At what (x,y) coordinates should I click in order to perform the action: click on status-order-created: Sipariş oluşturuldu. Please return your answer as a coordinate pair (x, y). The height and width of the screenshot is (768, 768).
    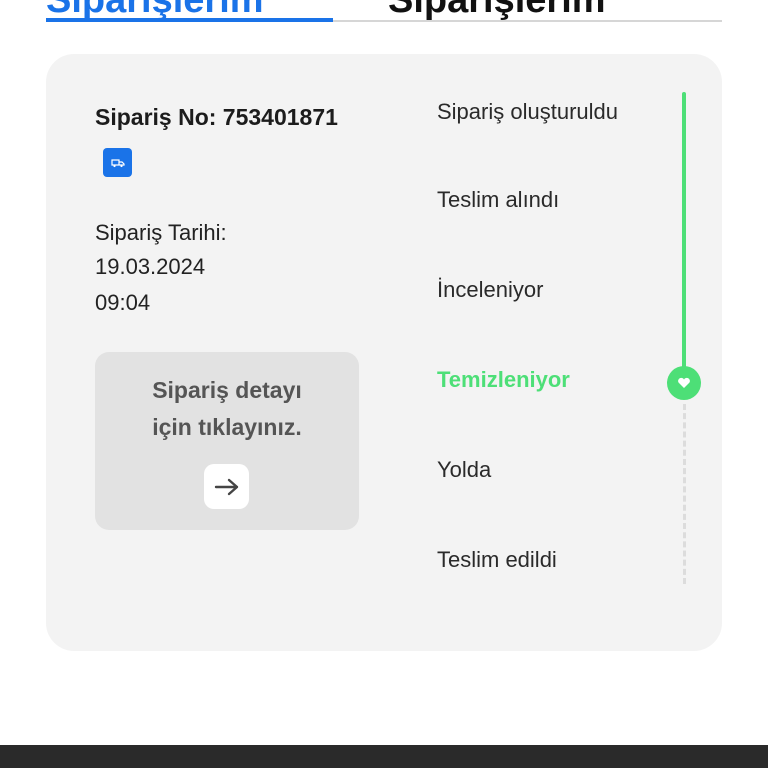
    Looking at the image, I should click on (527, 111).